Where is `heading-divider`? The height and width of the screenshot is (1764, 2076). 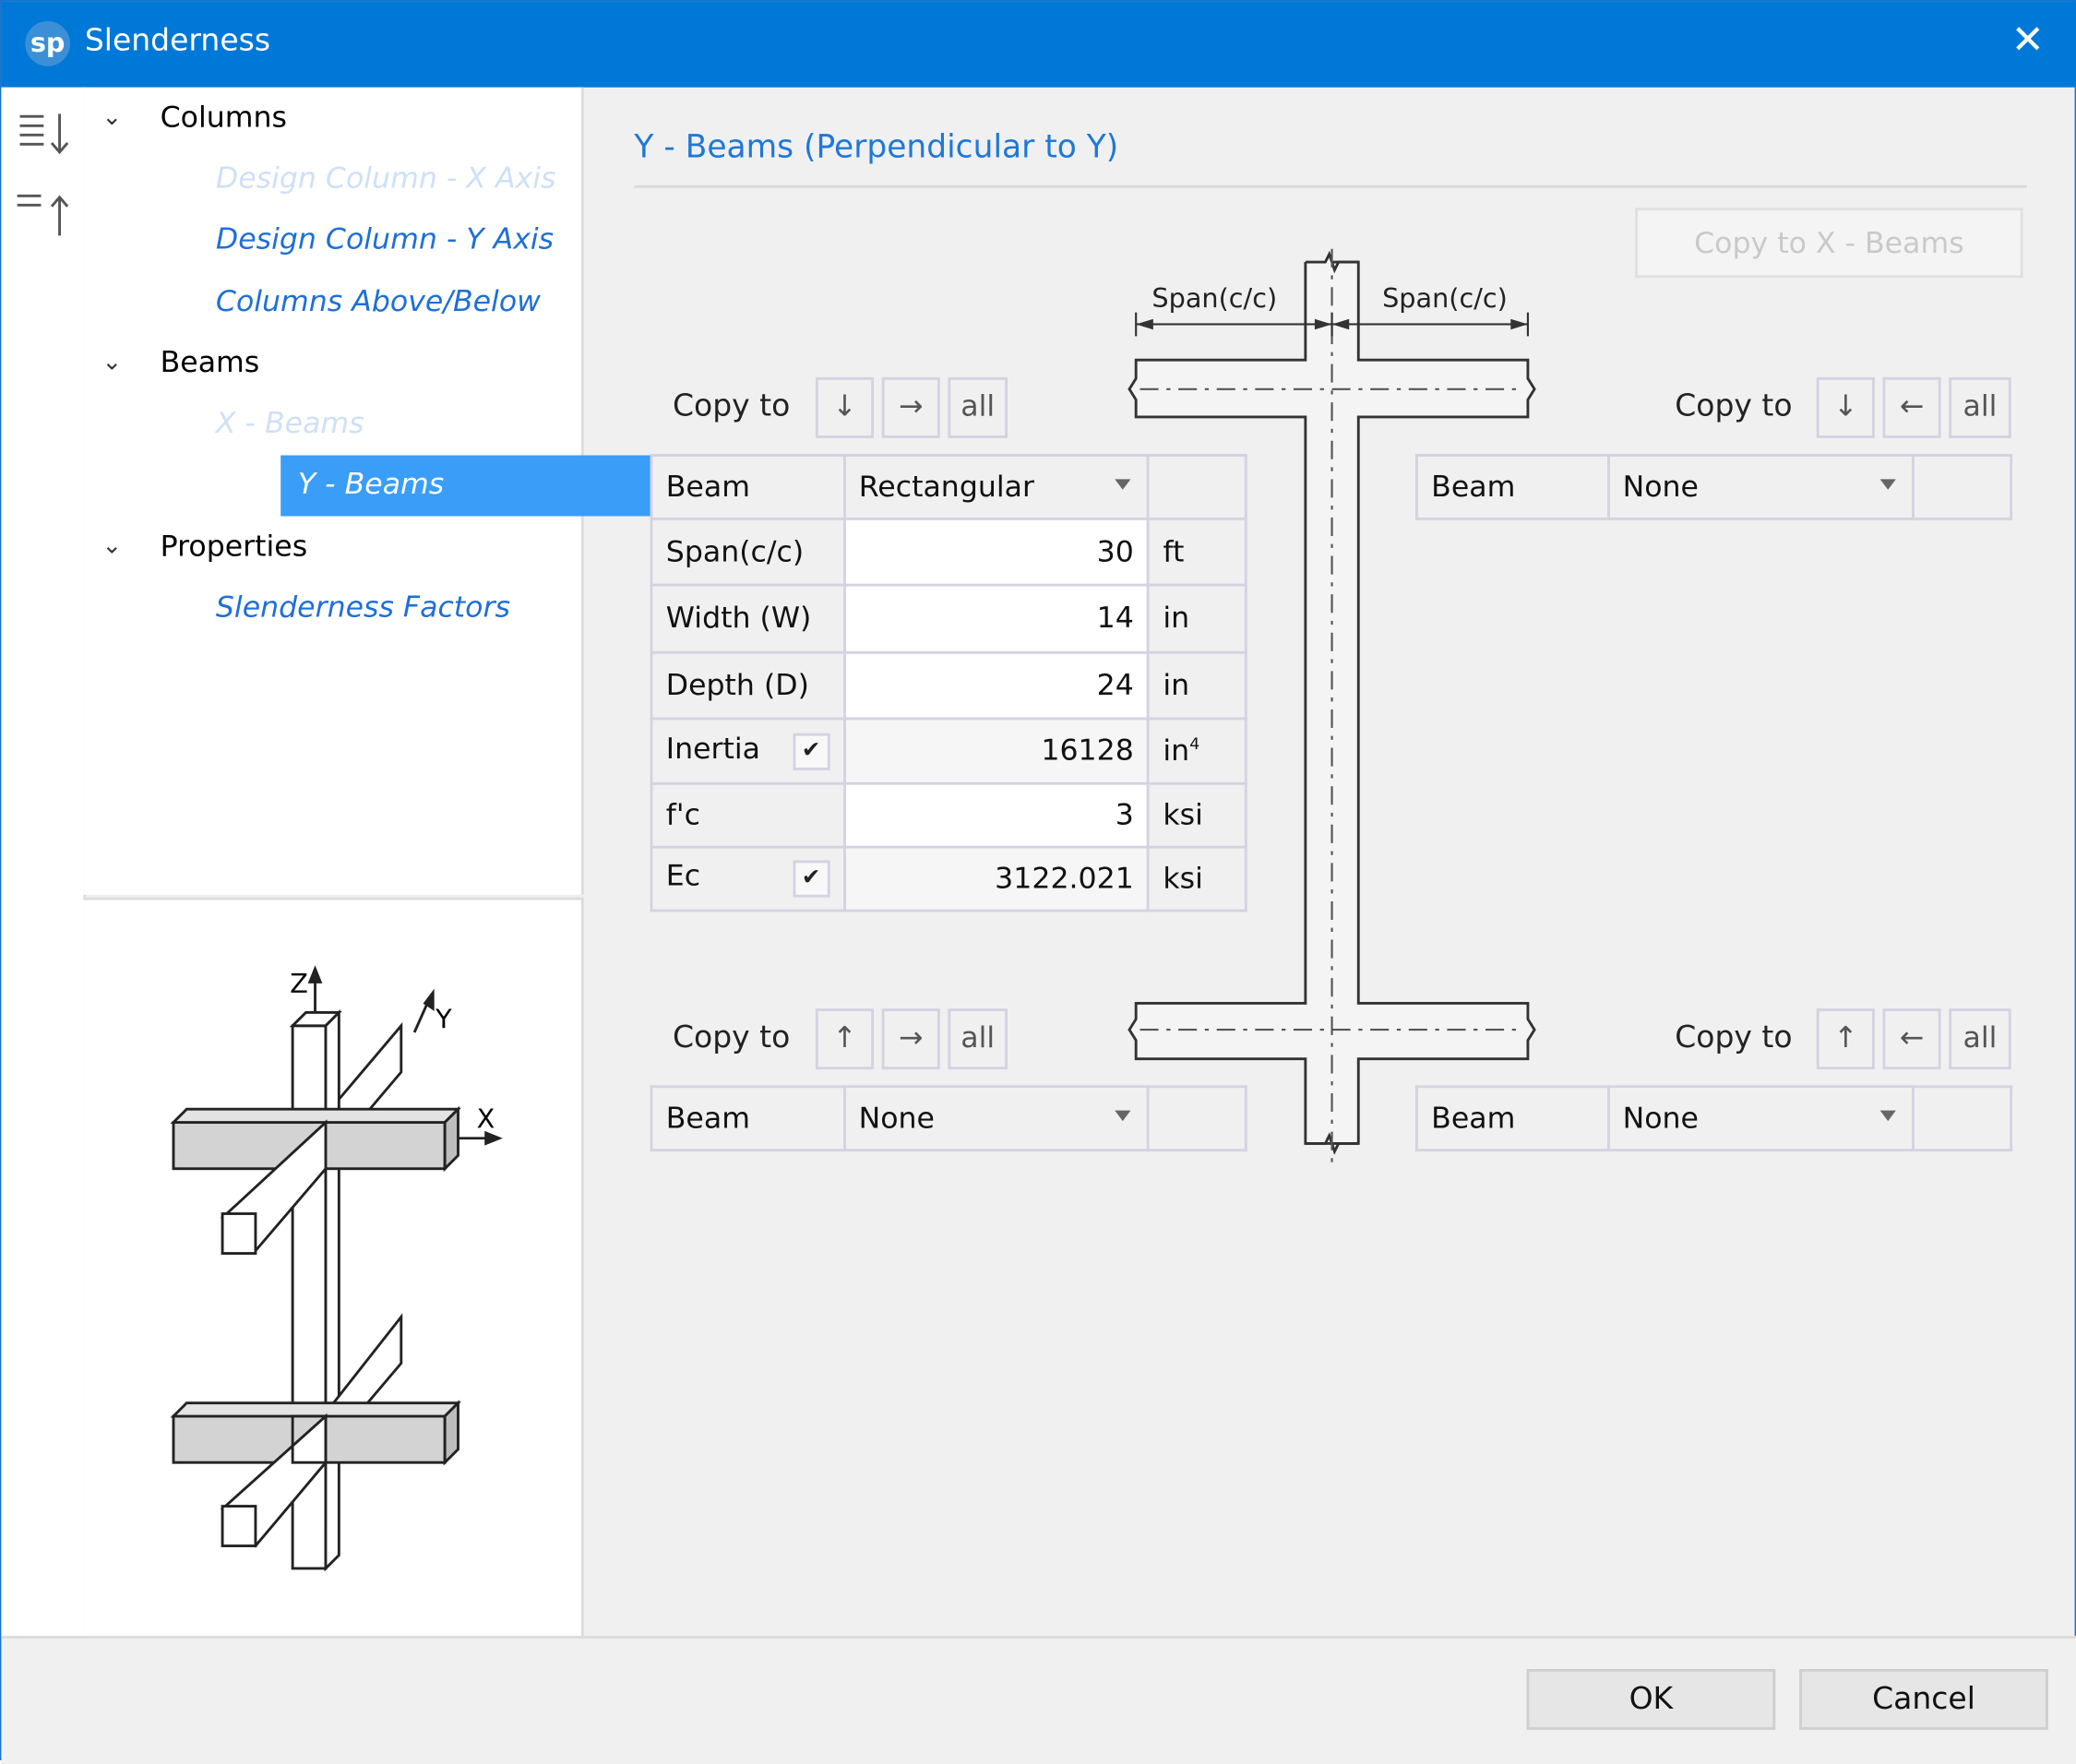 heading-divider is located at coordinates (1330, 186).